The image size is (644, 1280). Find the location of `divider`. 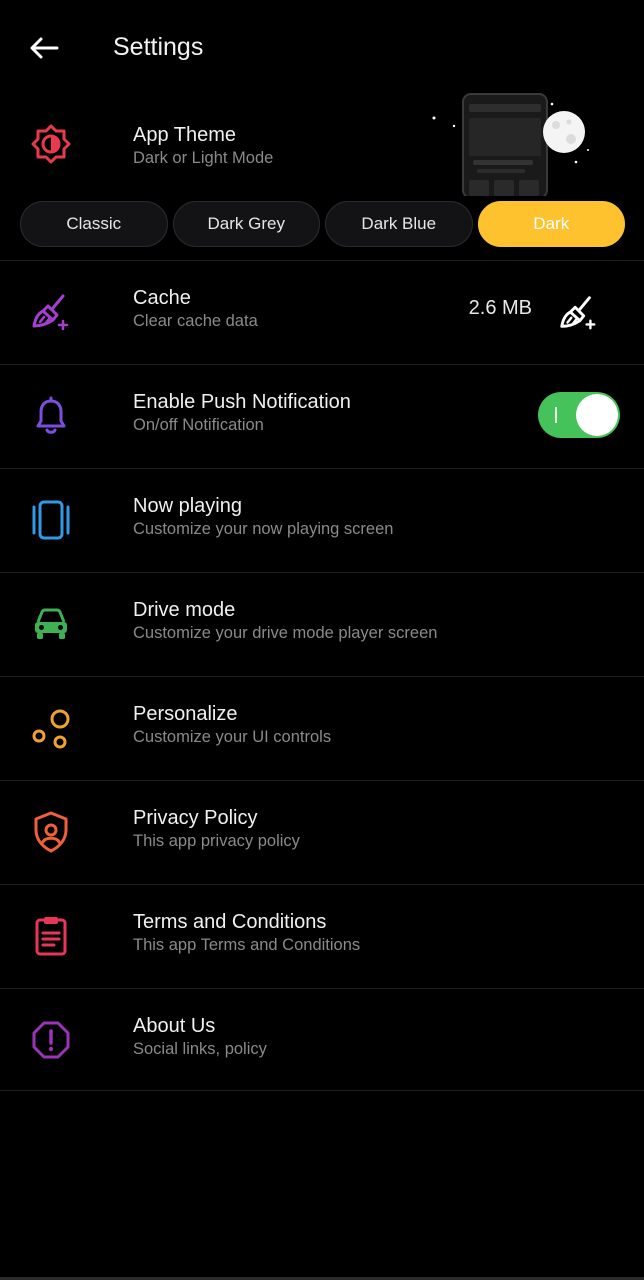

divider is located at coordinates (322, 1090).